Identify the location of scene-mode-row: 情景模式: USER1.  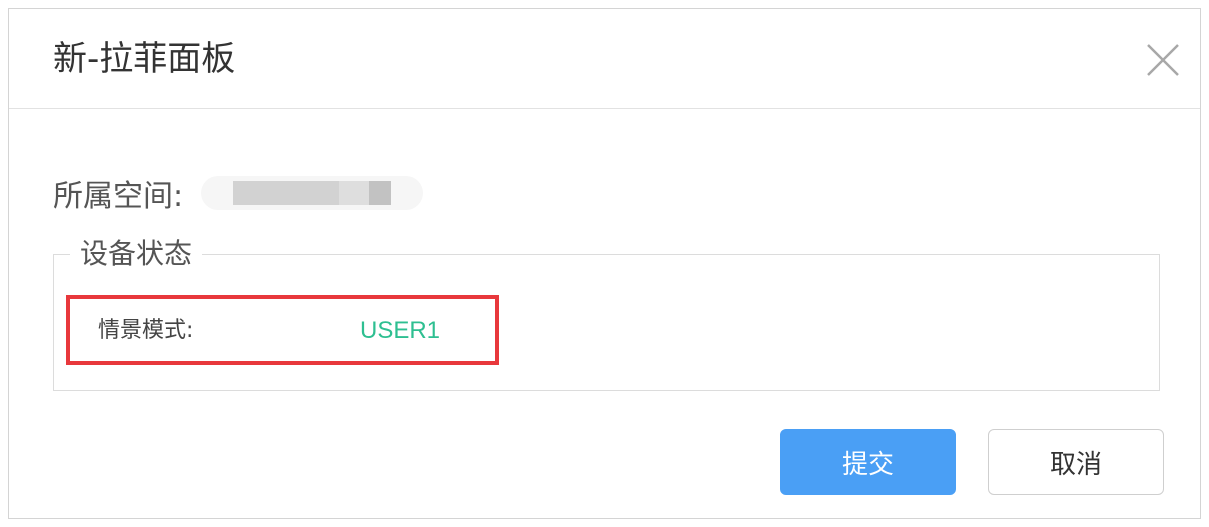
(282, 330).